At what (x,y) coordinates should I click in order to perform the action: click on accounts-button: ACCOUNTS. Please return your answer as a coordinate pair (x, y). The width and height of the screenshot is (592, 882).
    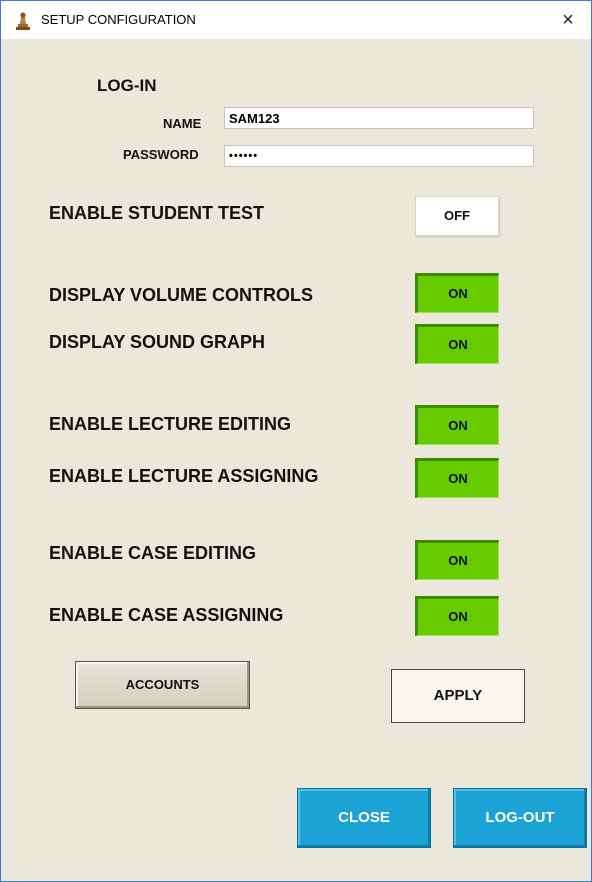
    Looking at the image, I should click on (162, 685).